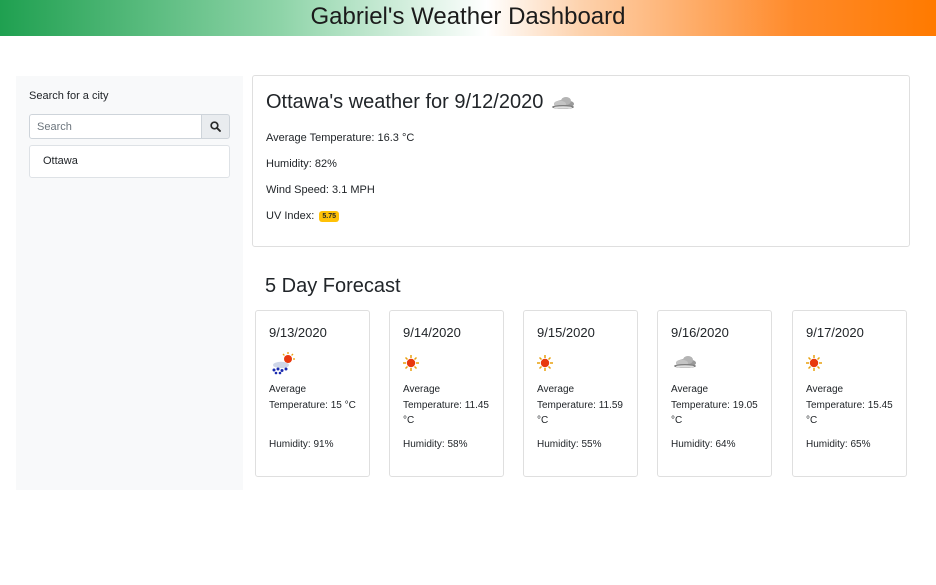 This screenshot has width=936, height=585. I want to click on search-group, so click(129, 126).